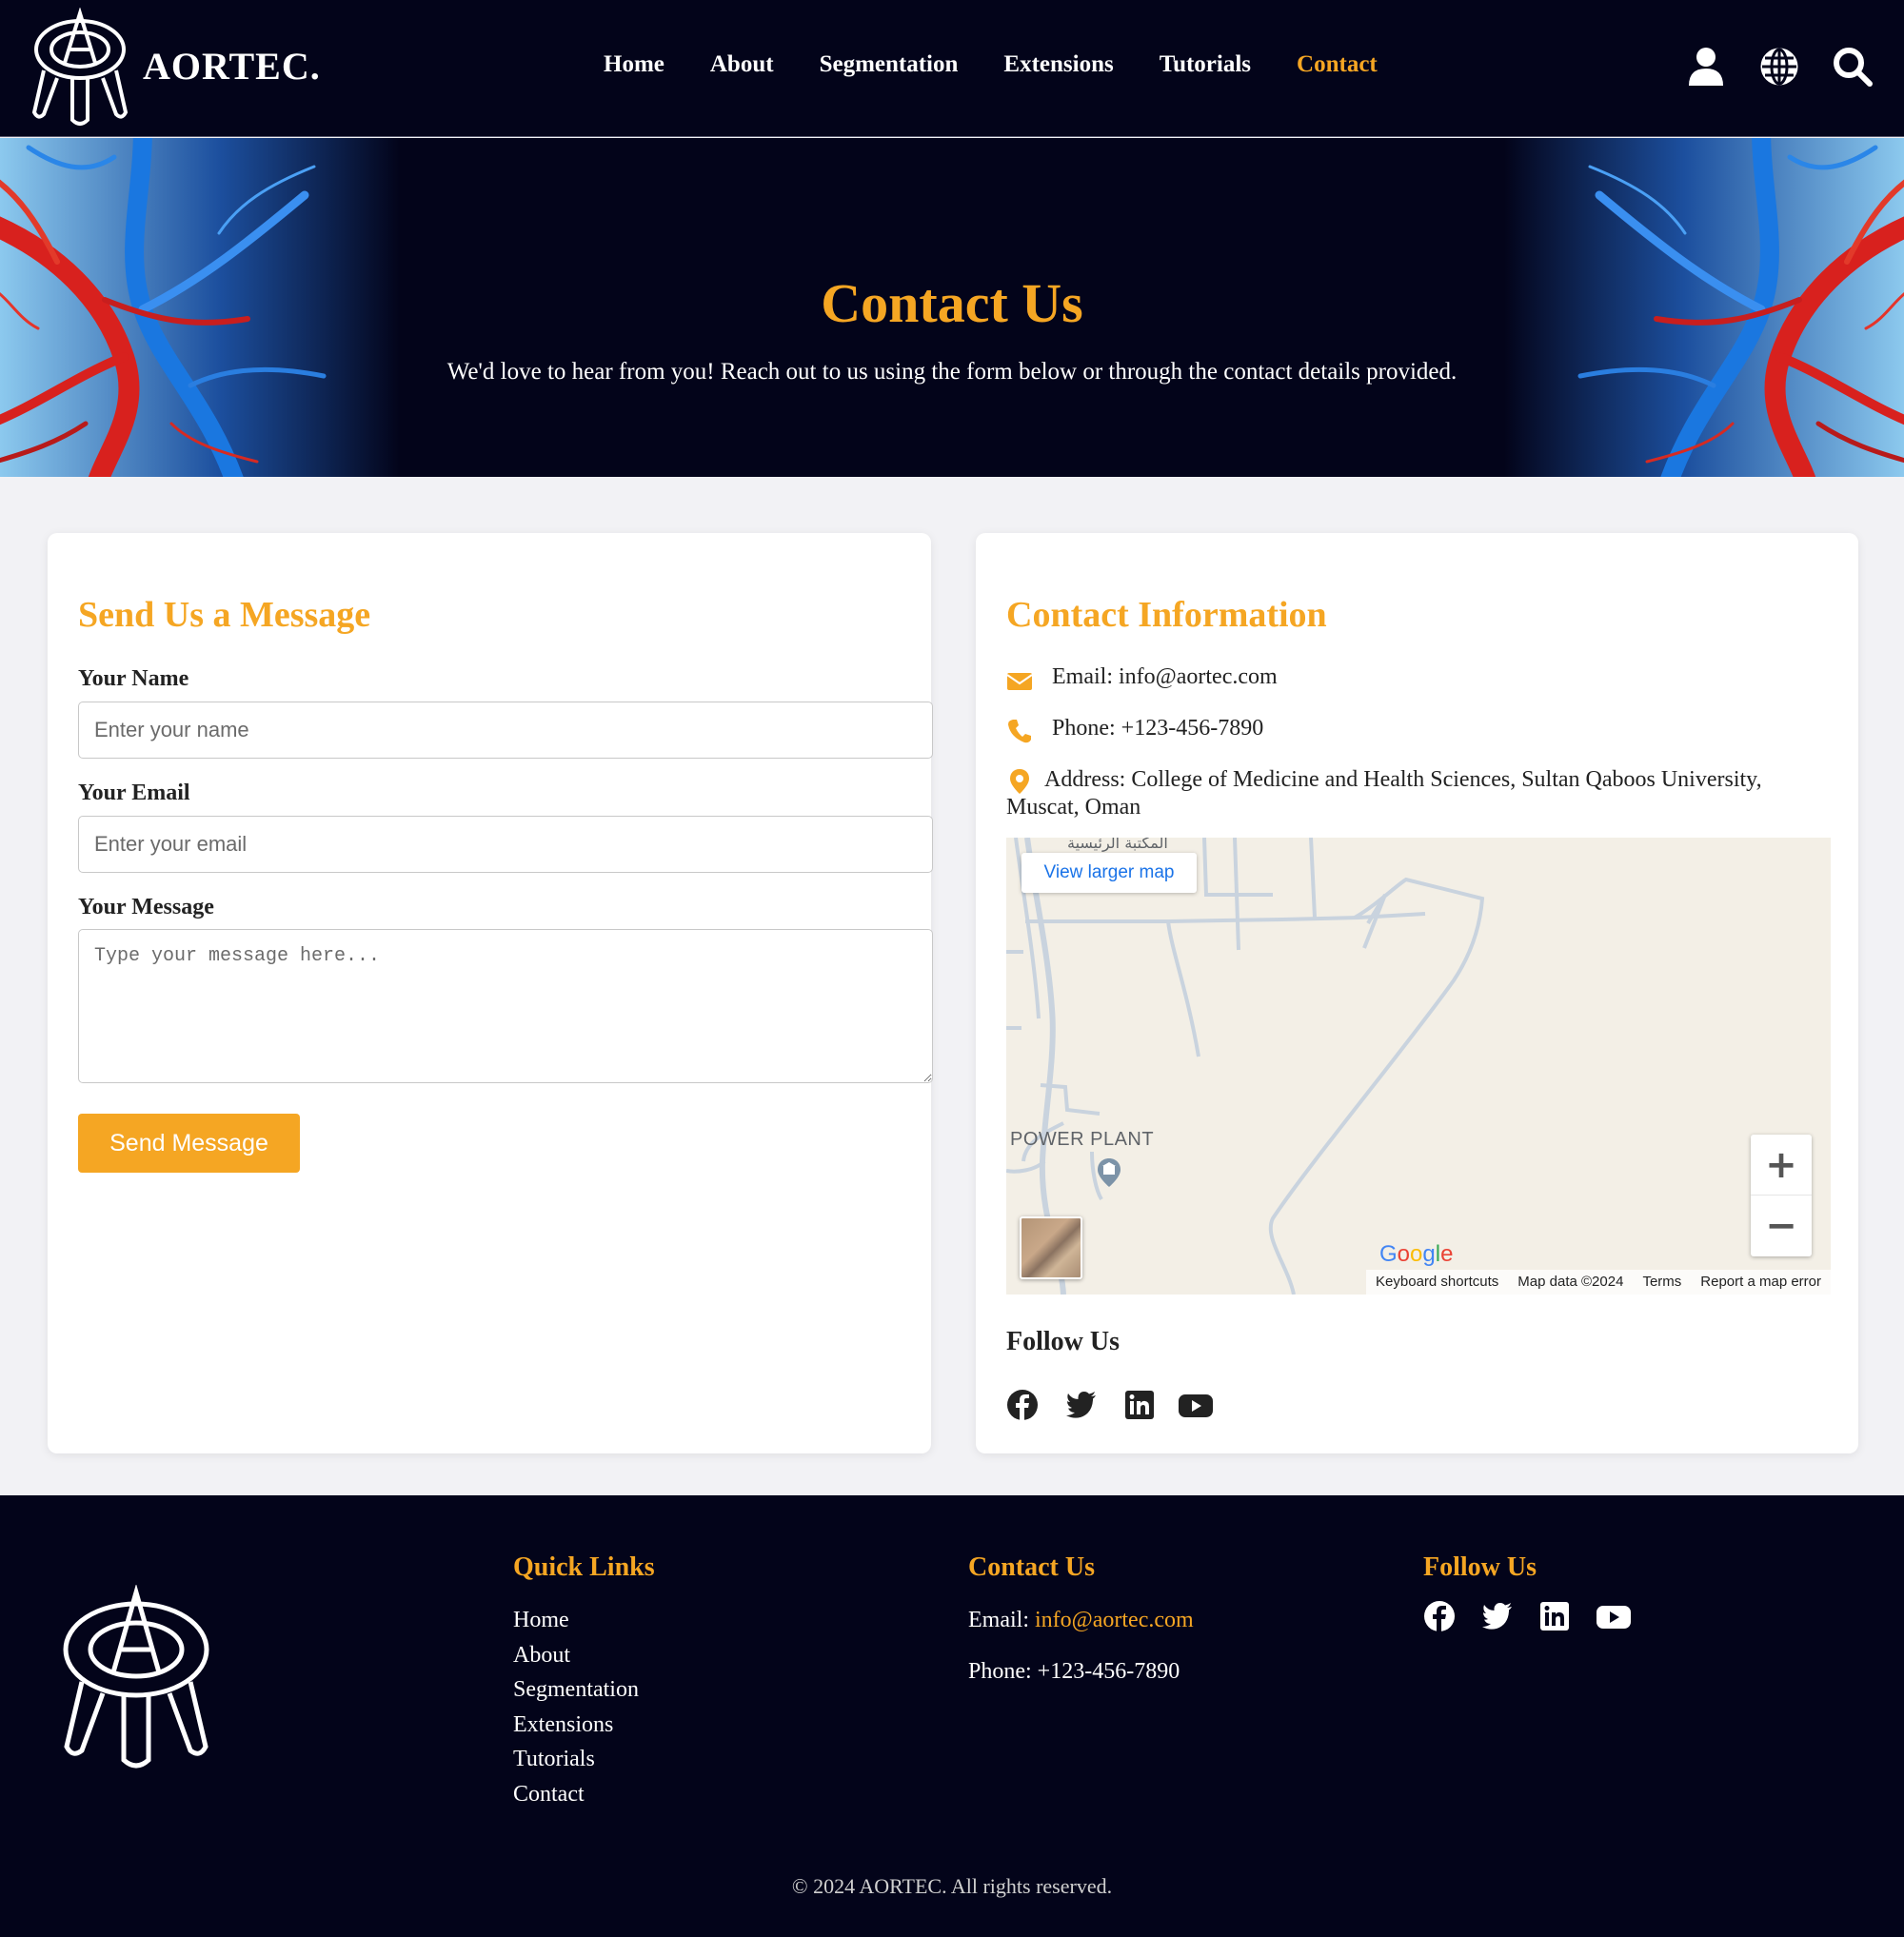 This screenshot has height=1937, width=1904. I want to click on name-input, so click(506, 730).